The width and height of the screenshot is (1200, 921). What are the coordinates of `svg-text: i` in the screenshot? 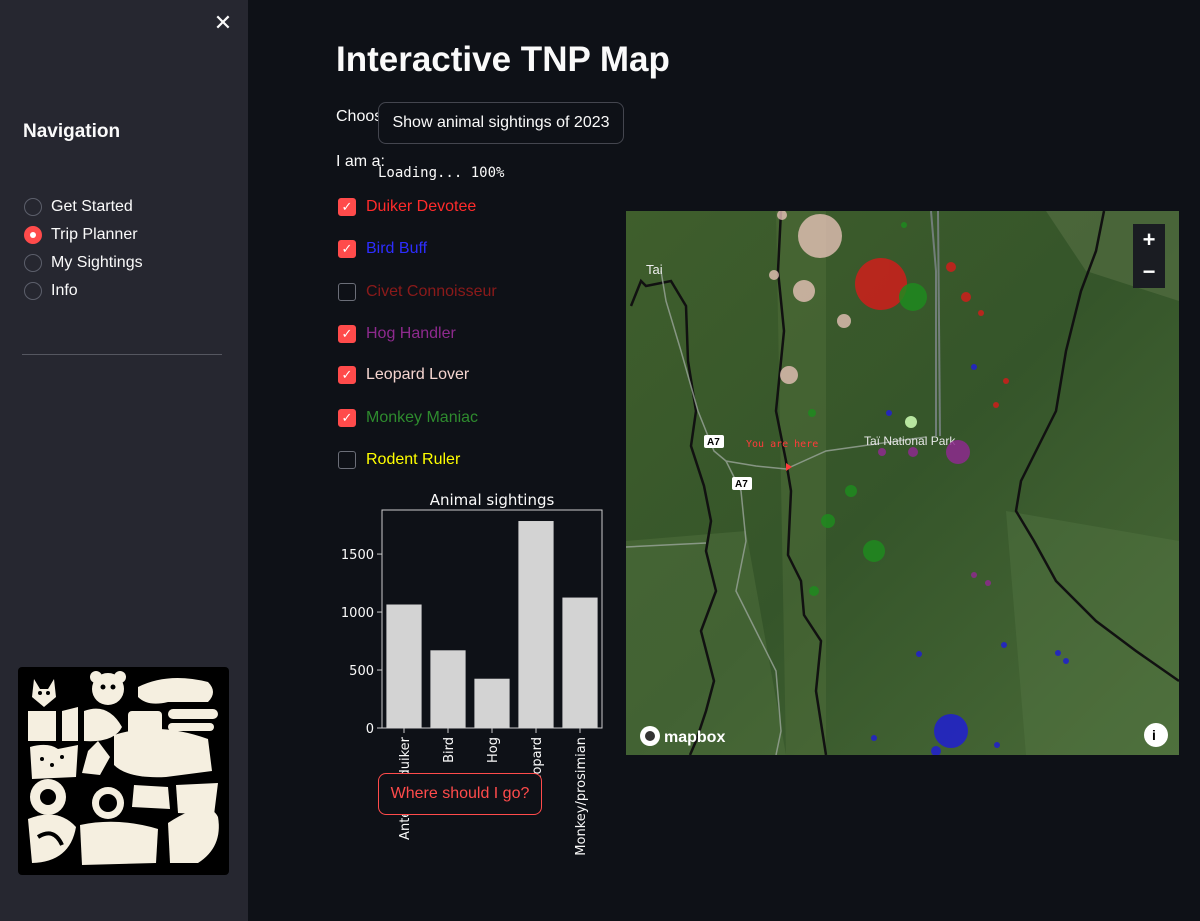 It's located at (1154, 735).